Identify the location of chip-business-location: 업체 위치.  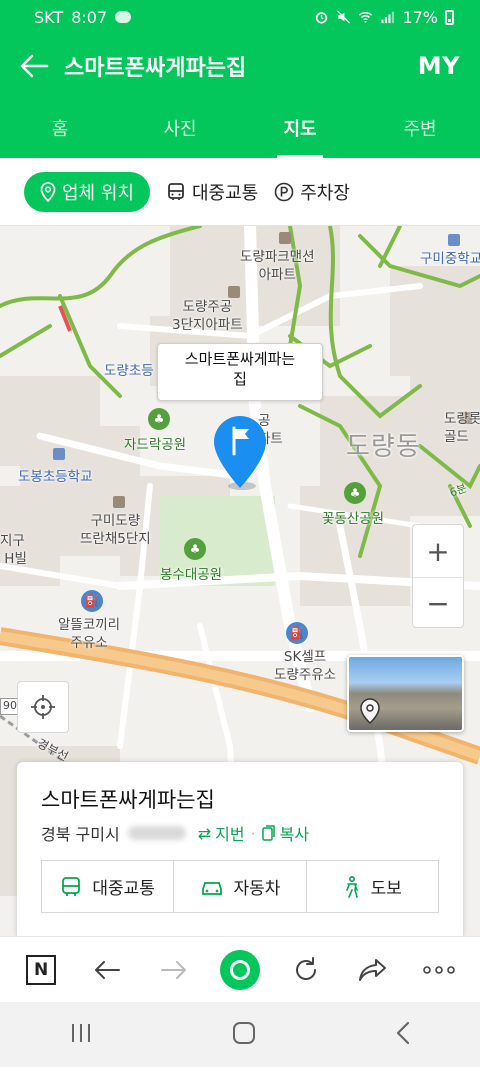
(87, 191).